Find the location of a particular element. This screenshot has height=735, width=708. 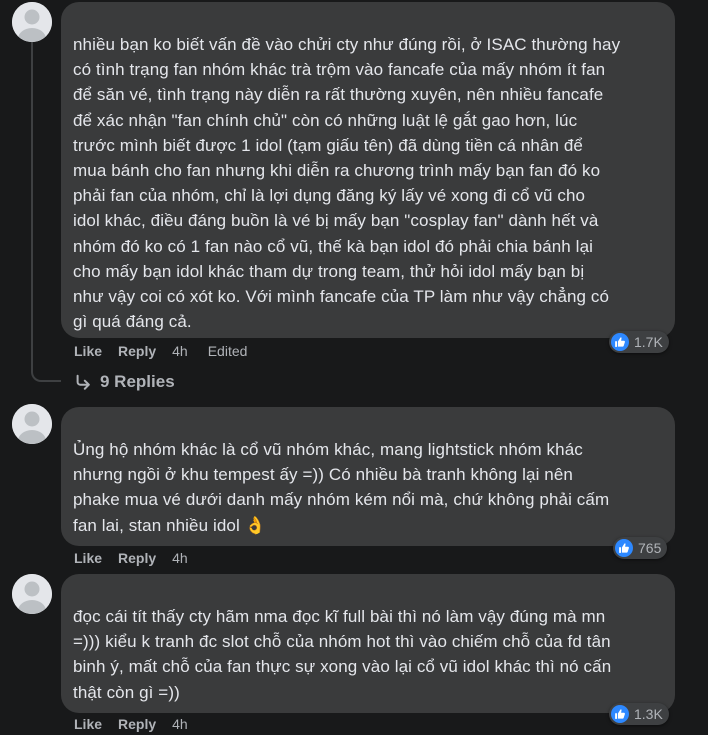

reaction-count-badge: 1.3K is located at coordinates (639, 714).